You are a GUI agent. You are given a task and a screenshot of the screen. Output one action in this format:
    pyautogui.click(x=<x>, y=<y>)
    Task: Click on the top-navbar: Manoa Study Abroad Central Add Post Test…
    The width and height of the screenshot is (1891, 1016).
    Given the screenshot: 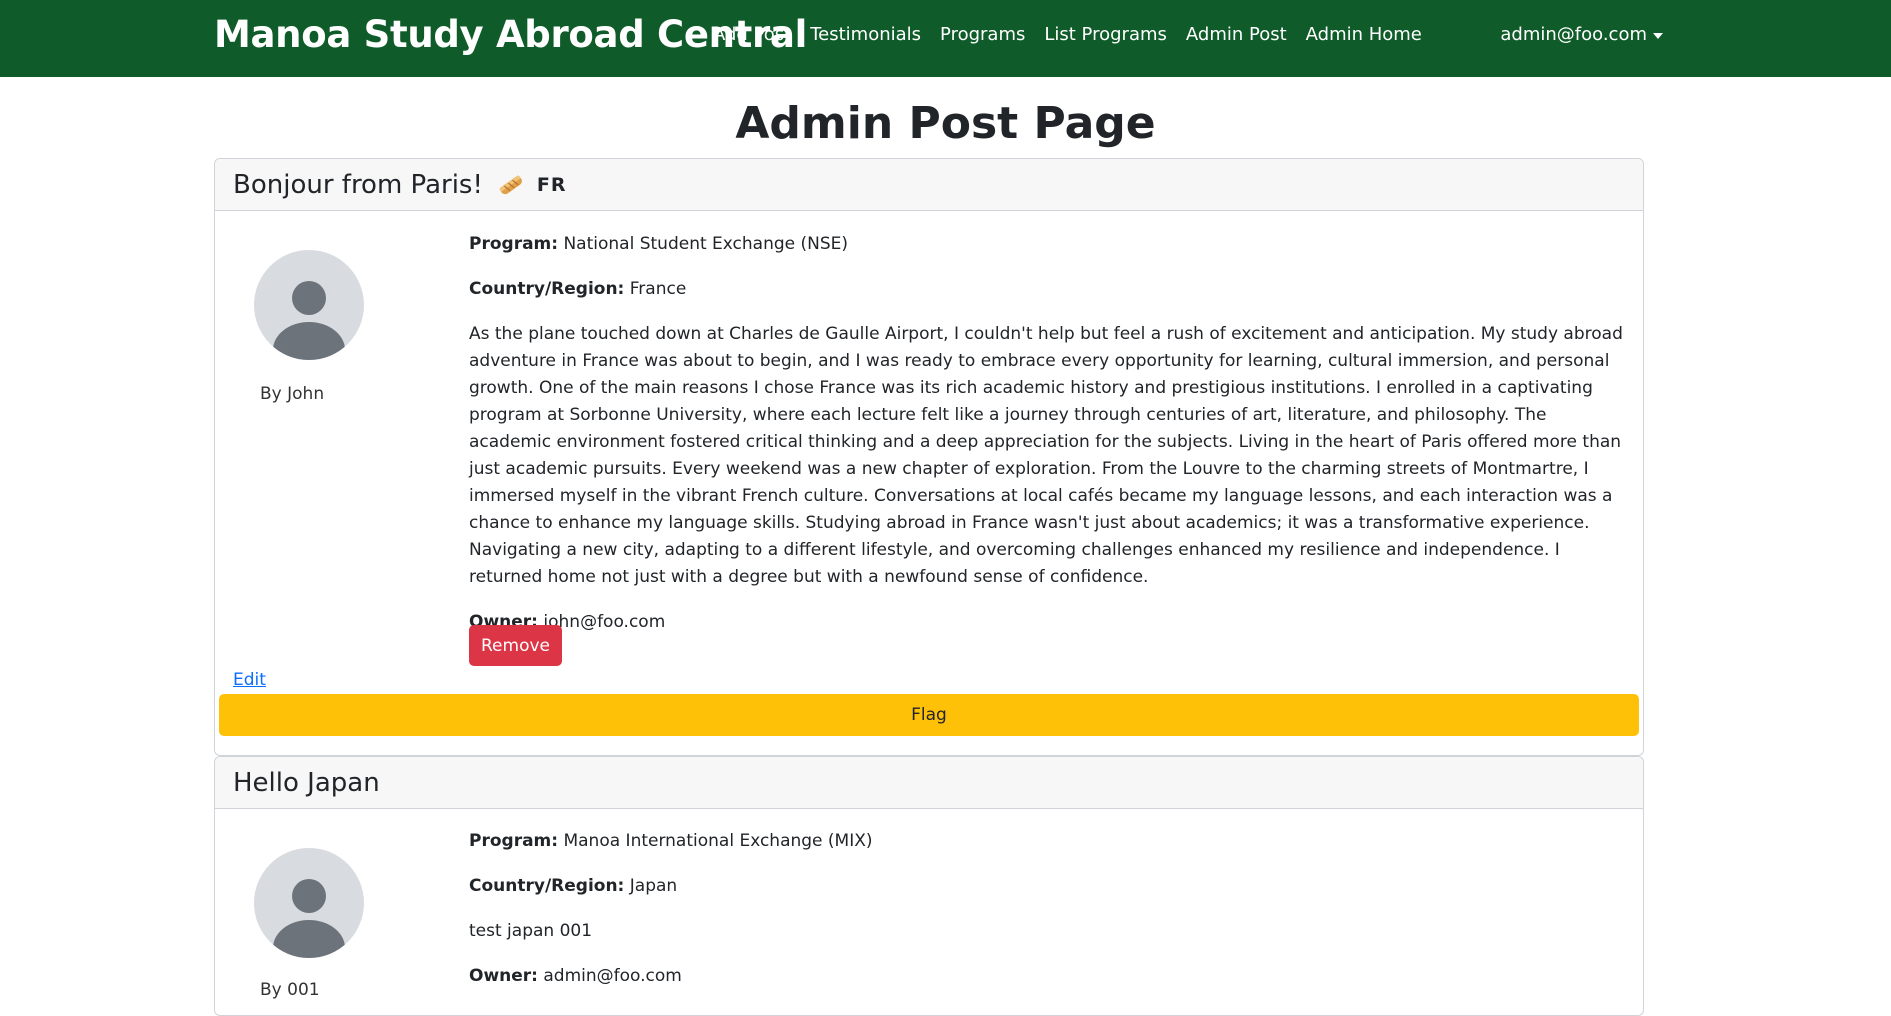 What is the action you would take?
    pyautogui.click(x=945, y=38)
    